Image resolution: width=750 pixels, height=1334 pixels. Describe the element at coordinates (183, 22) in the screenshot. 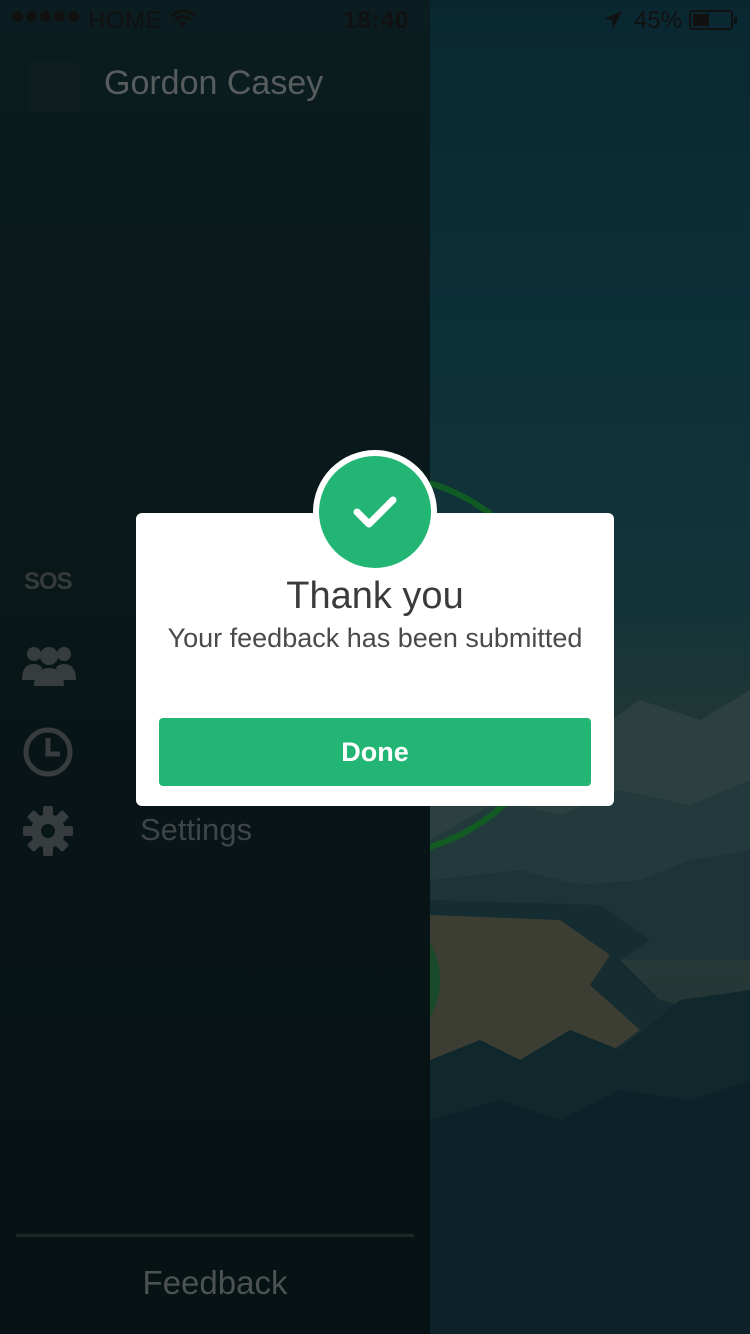

I see `wifi-icon` at that location.